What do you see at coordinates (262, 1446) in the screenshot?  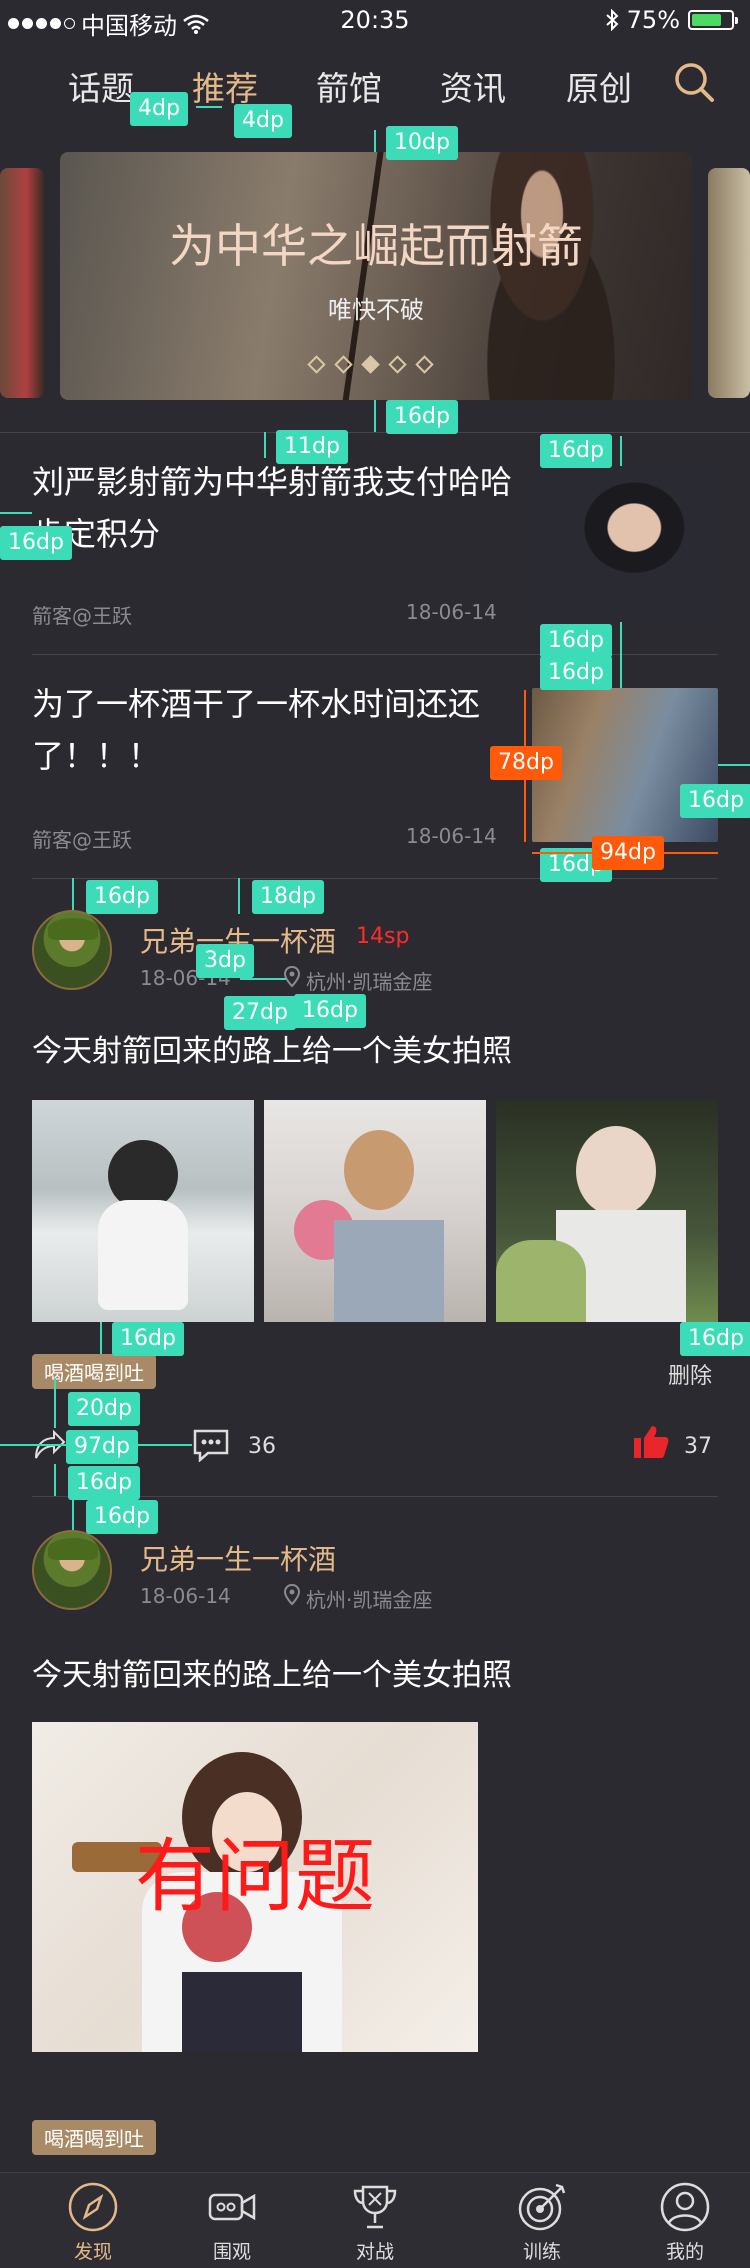 I see `comment-count: 36` at bounding box center [262, 1446].